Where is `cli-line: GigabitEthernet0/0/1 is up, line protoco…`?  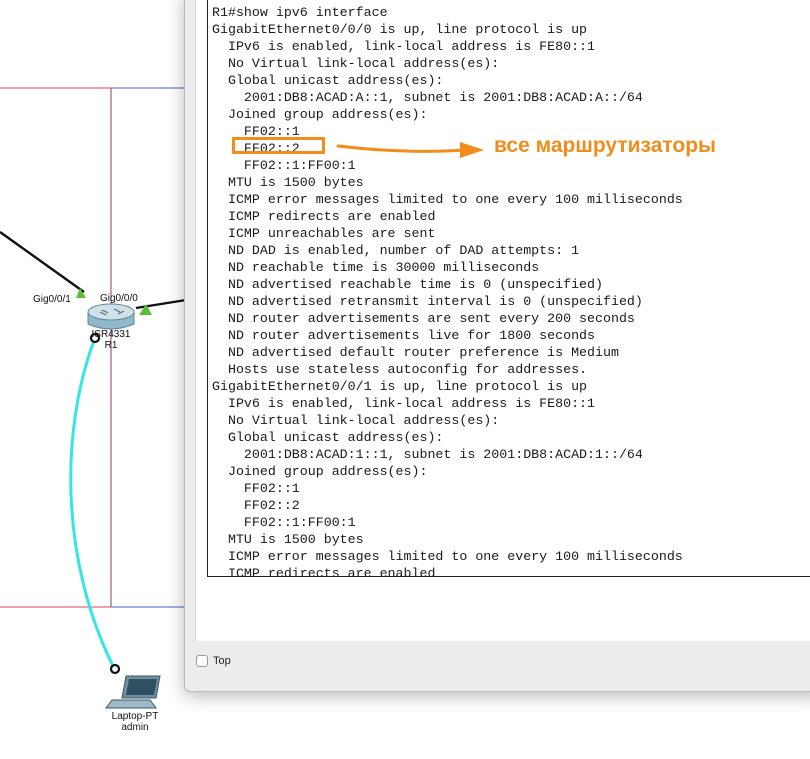
cli-line: GigabitEthernet0/0/1 is up, line protoco… is located at coordinates (400, 386).